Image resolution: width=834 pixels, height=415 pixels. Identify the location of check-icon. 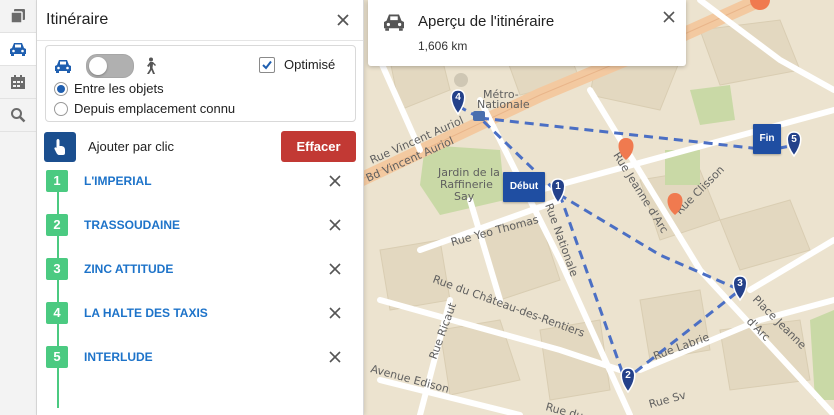
(267, 65).